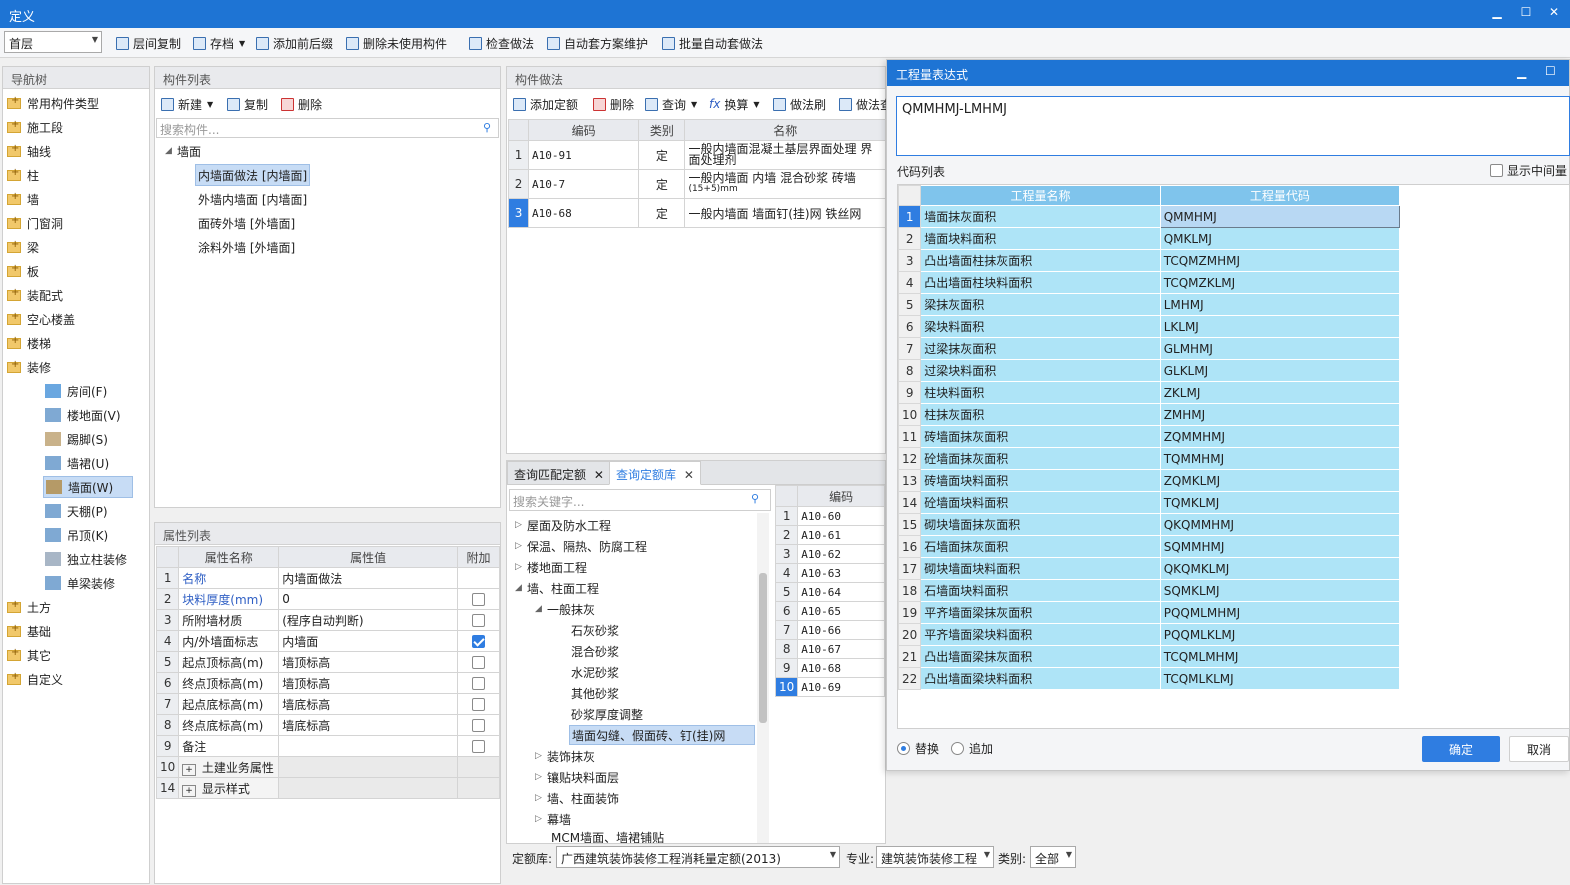 The height and width of the screenshot is (885, 1570). I want to click on table-row: 22 凸出墙面梁块料面积 TCQMLKLMJ, so click(1149, 678).